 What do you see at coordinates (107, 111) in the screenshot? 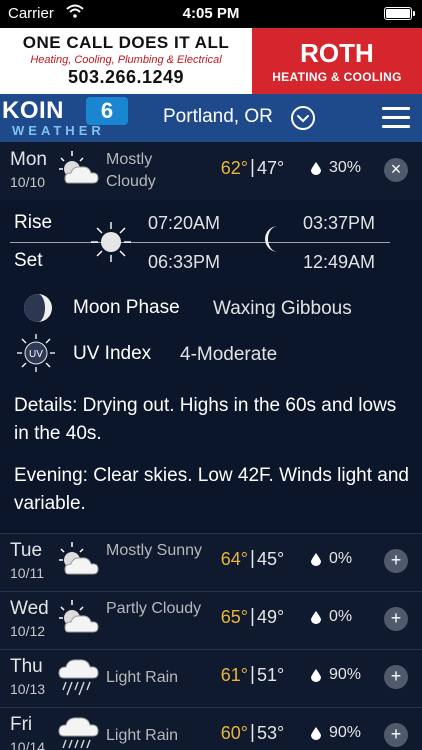
I see `logo-six: 6` at bounding box center [107, 111].